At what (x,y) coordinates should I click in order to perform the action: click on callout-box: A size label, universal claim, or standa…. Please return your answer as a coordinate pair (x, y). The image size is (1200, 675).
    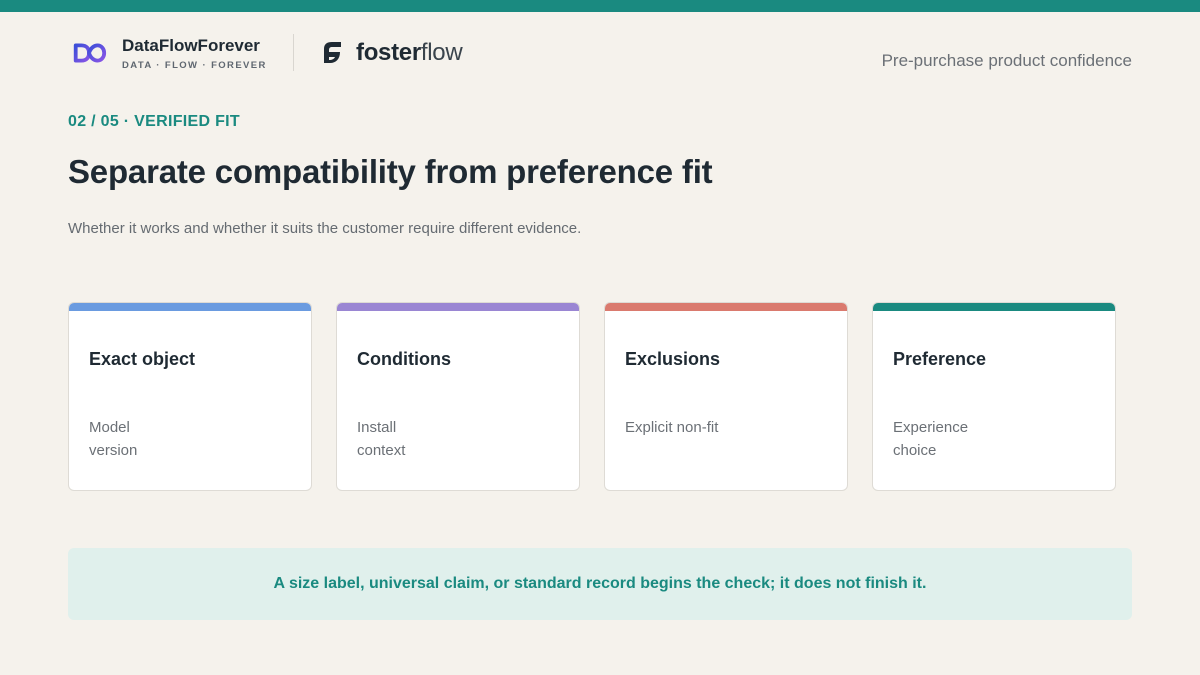
    Looking at the image, I should click on (600, 584).